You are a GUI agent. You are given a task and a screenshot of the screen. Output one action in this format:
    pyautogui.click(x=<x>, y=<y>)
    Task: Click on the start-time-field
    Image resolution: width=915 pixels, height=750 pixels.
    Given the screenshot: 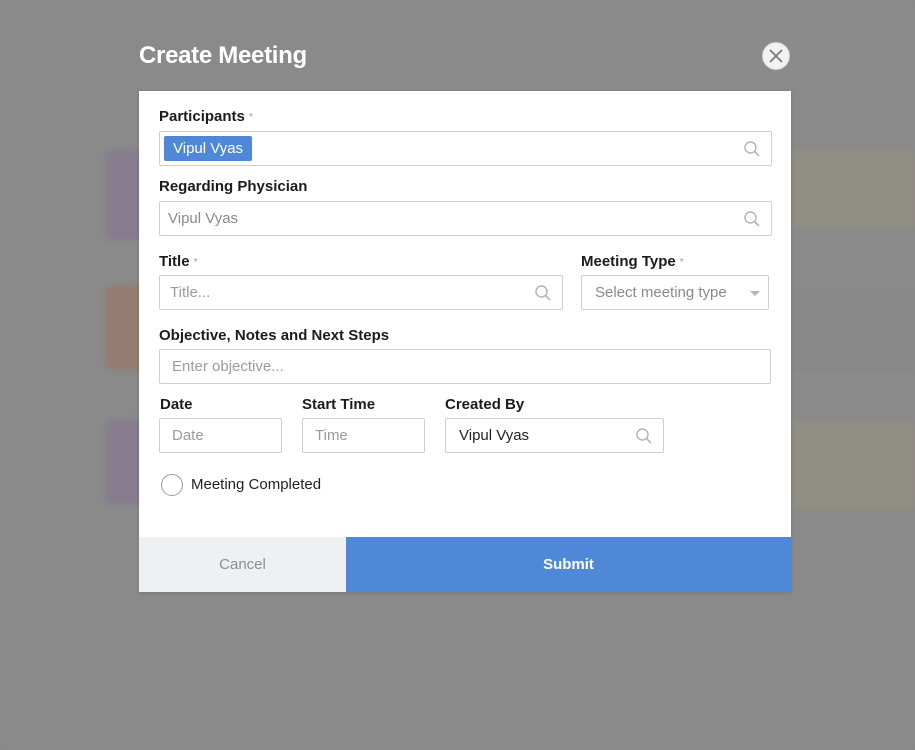 What is the action you would take?
    pyautogui.click(x=363, y=435)
    